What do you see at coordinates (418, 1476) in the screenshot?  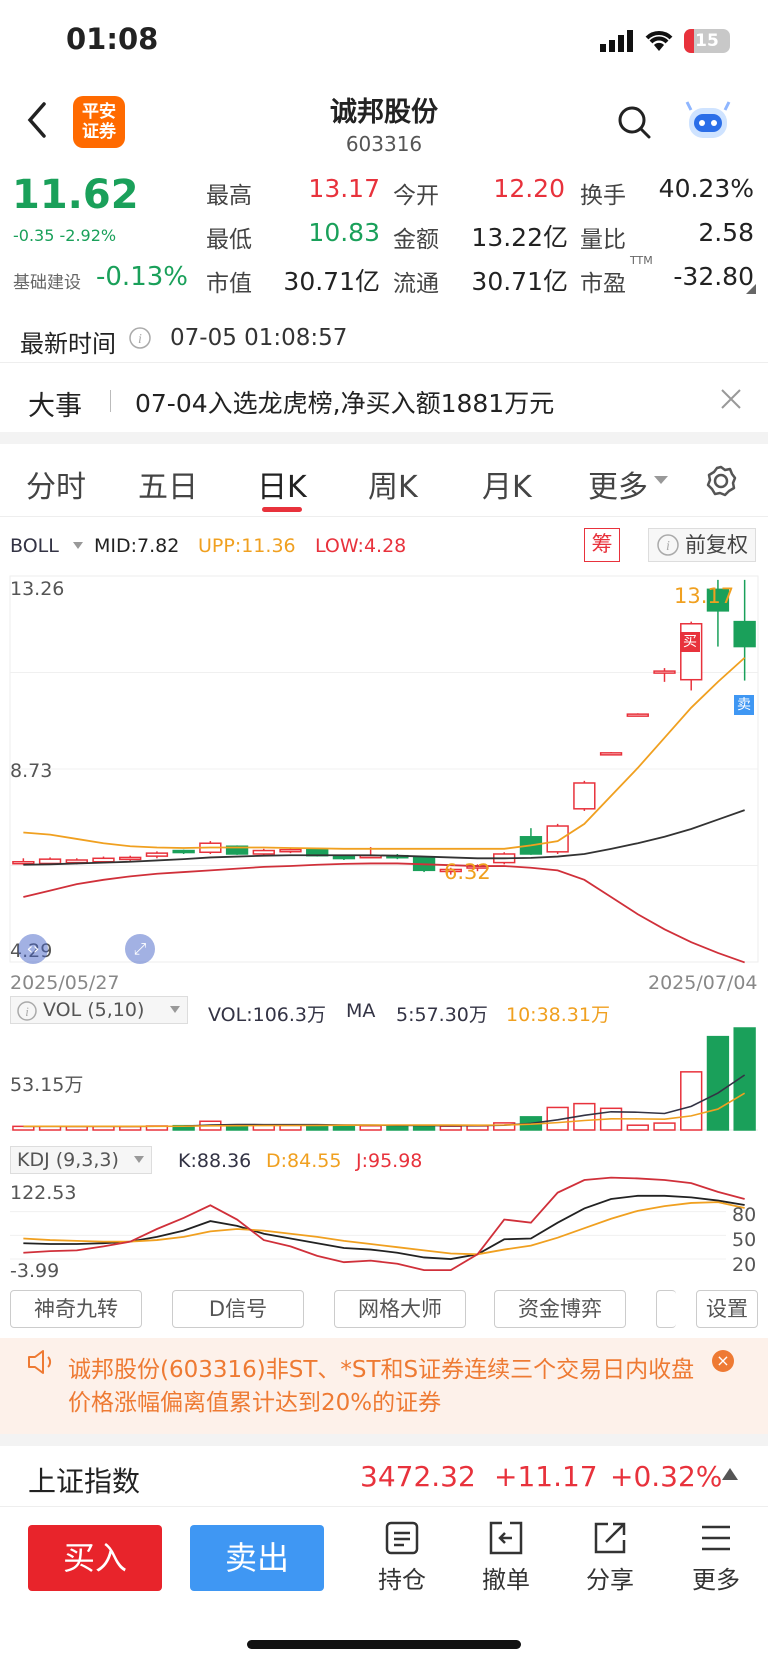 I see `index-value: 3472.32` at bounding box center [418, 1476].